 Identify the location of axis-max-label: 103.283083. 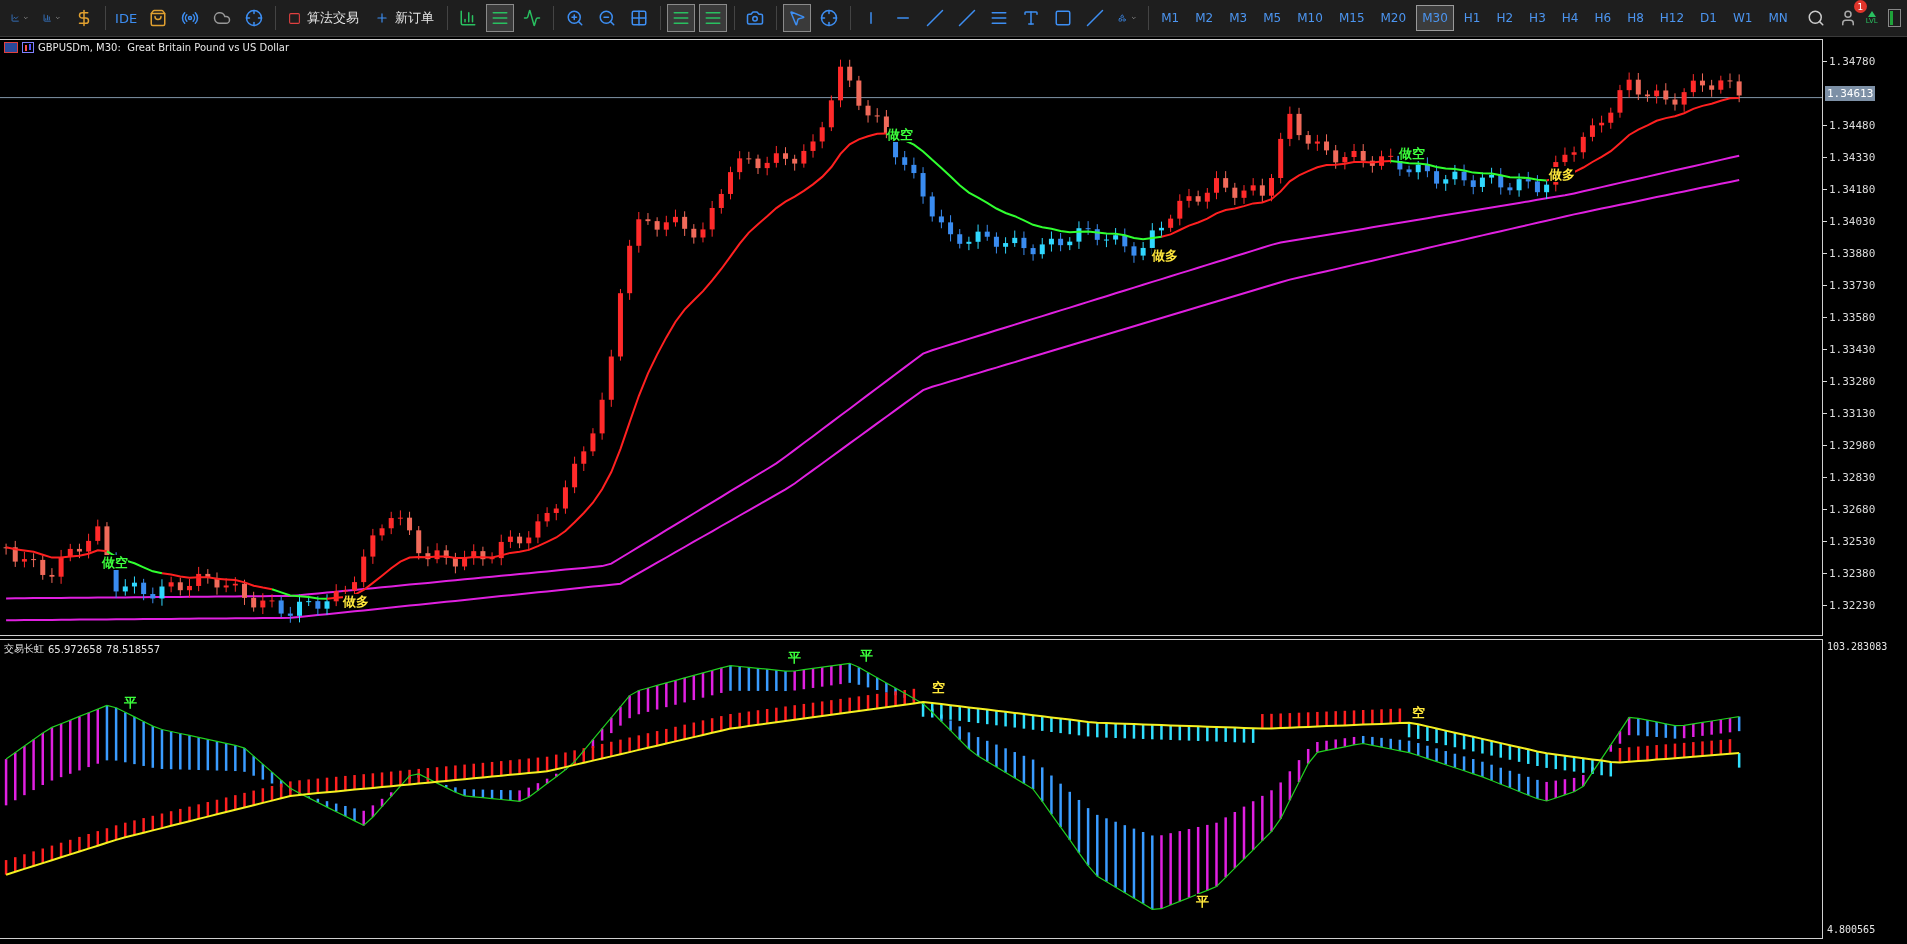
(1857, 646).